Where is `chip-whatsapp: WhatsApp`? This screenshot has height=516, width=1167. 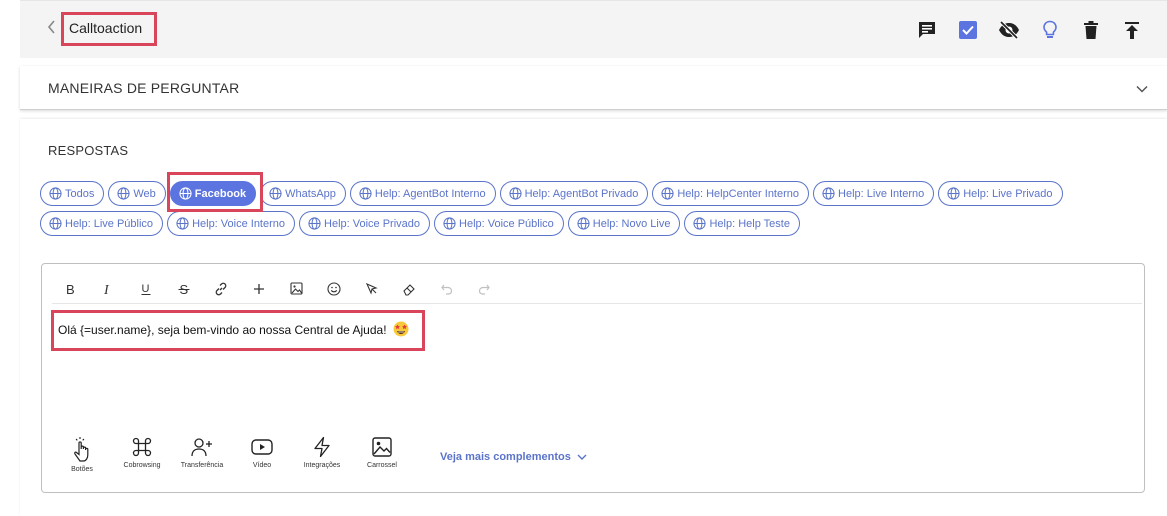
chip-whatsapp: WhatsApp is located at coordinates (303, 193).